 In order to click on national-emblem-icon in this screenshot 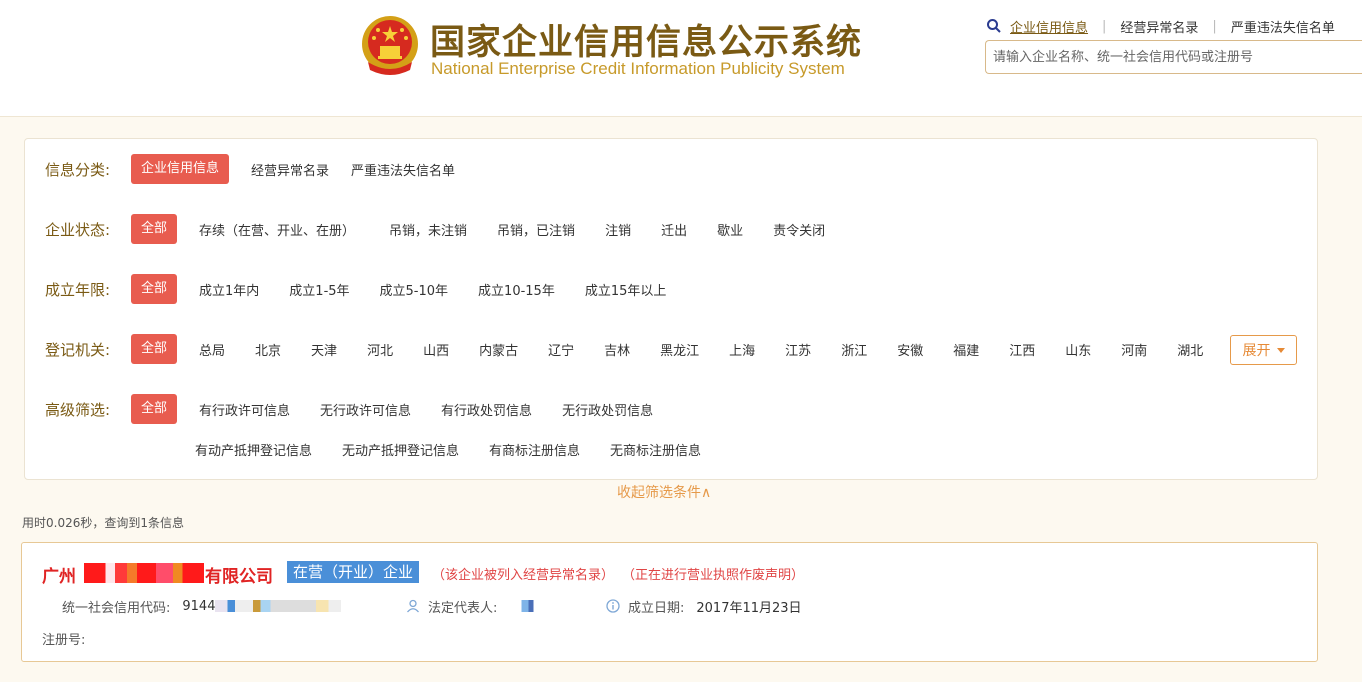, I will do `click(390, 45)`.